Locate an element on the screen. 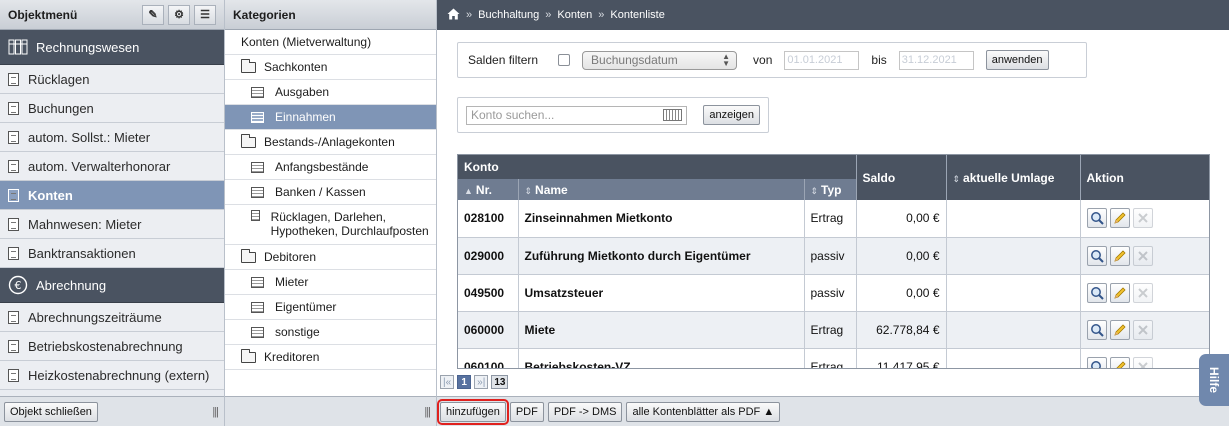 The image size is (1229, 426). help-tab: Hilfe is located at coordinates (1214, 380).